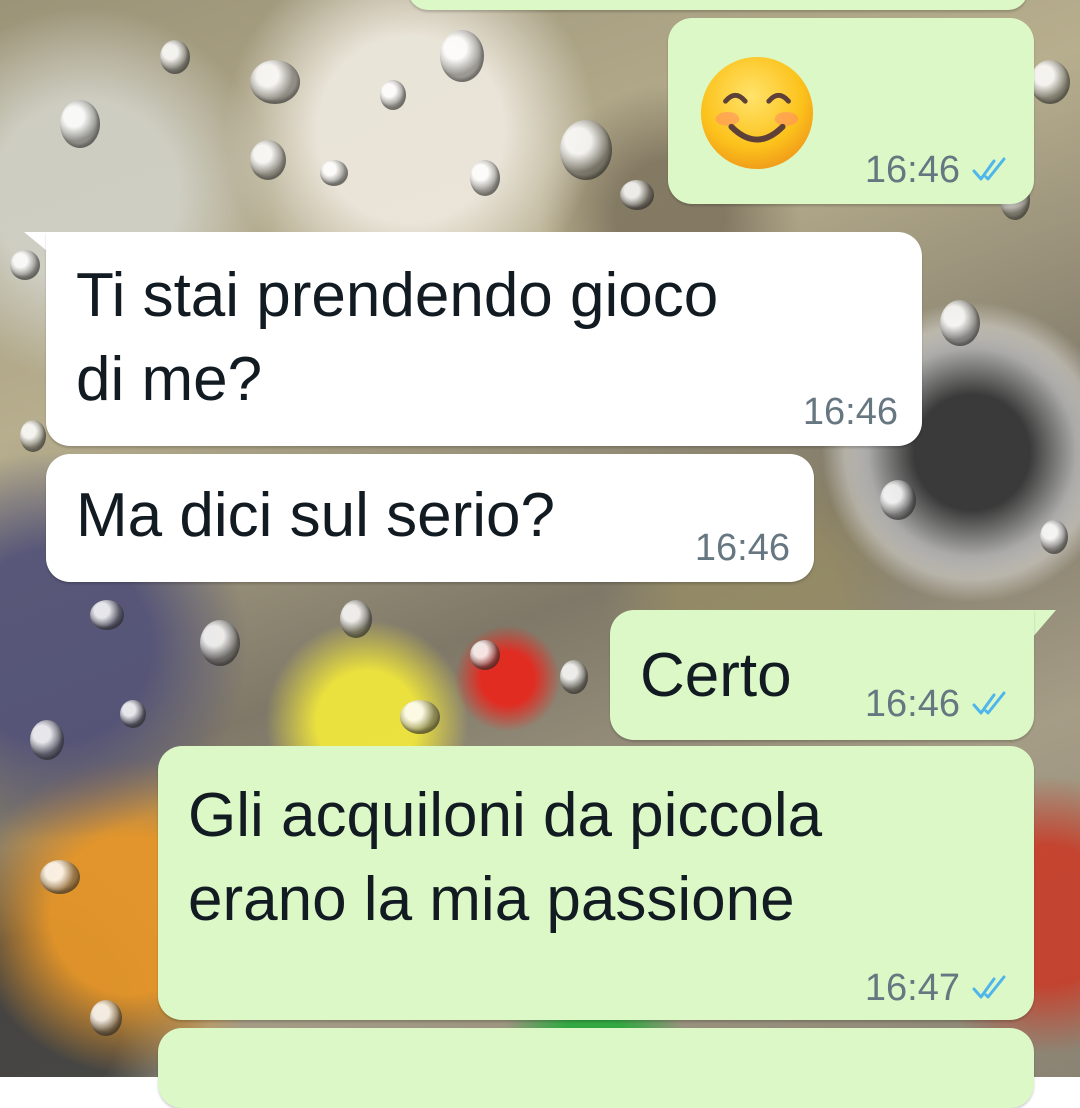  Describe the element at coordinates (315, 515) in the screenshot. I see `message-text: Ma dici sul serio?` at that location.